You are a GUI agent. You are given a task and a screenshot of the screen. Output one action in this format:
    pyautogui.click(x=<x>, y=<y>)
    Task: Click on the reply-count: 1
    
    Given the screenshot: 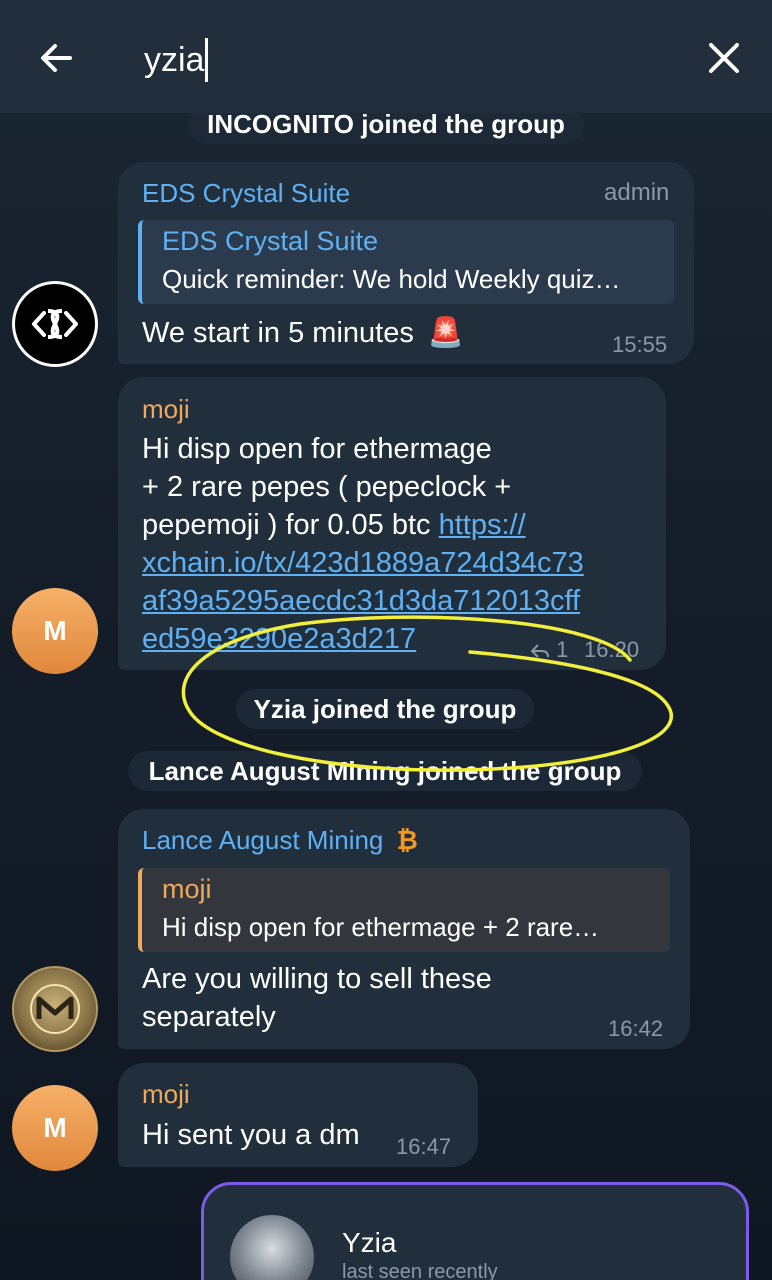 What is the action you would take?
    pyautogui.click(x=549, y=650)
    